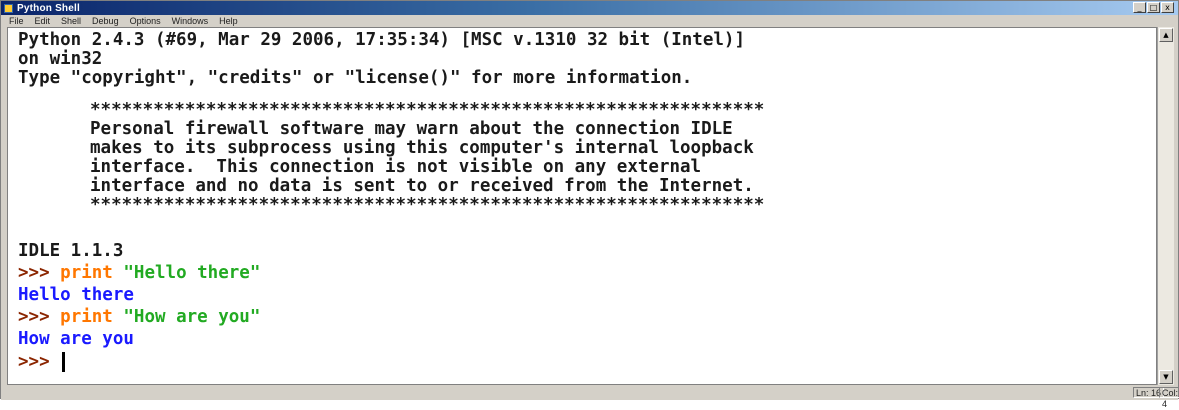 The image size is (1179, 410). What do you see at coordinates (190, 21) in the screenshot?
I see `menu-windows: Windows` at bounding box center [190, 21].